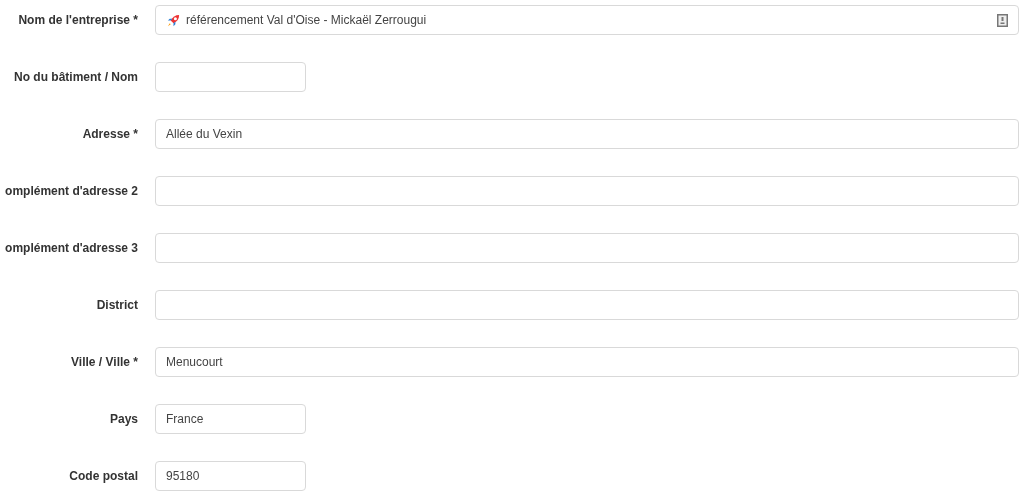 The image size is (1024, 502). Describe the element at coordinates (103, 476) in the screenshot. I see `field-label: Code postal` at that location.